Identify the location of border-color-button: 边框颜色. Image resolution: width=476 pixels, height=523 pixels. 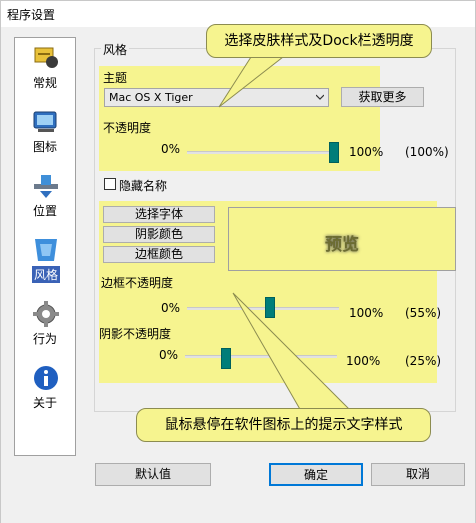
(159, 254).